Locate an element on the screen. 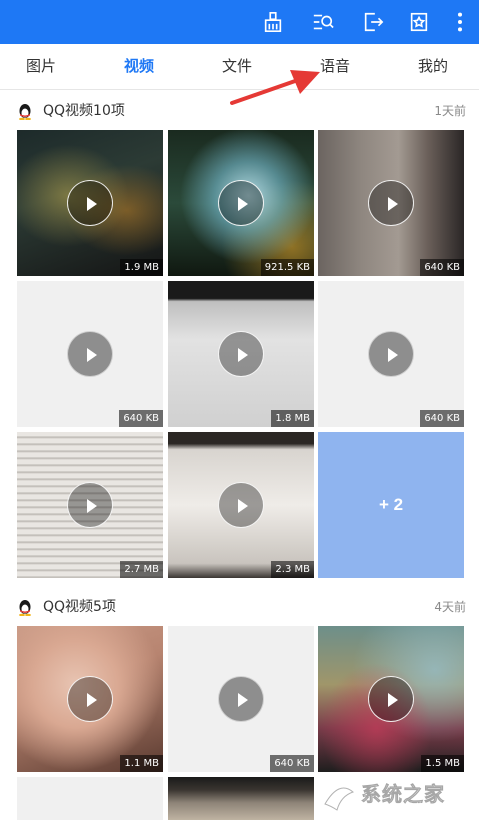 The height and width of the screenshot is (820, 479). watermark-logo-icon is located at coordinates (339, 799).